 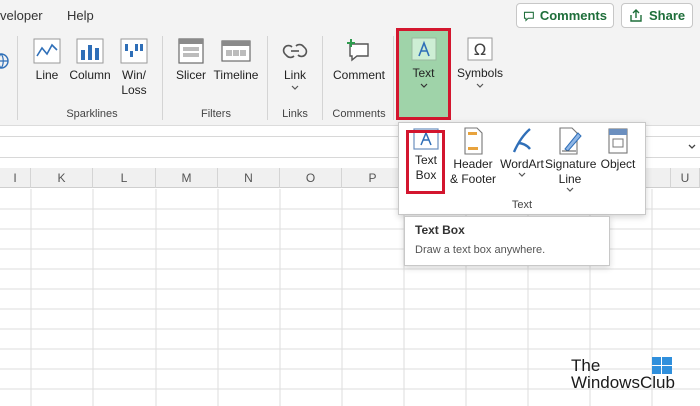 I want to click on sparkline-line-button: Line, so click(x=47, y=60).